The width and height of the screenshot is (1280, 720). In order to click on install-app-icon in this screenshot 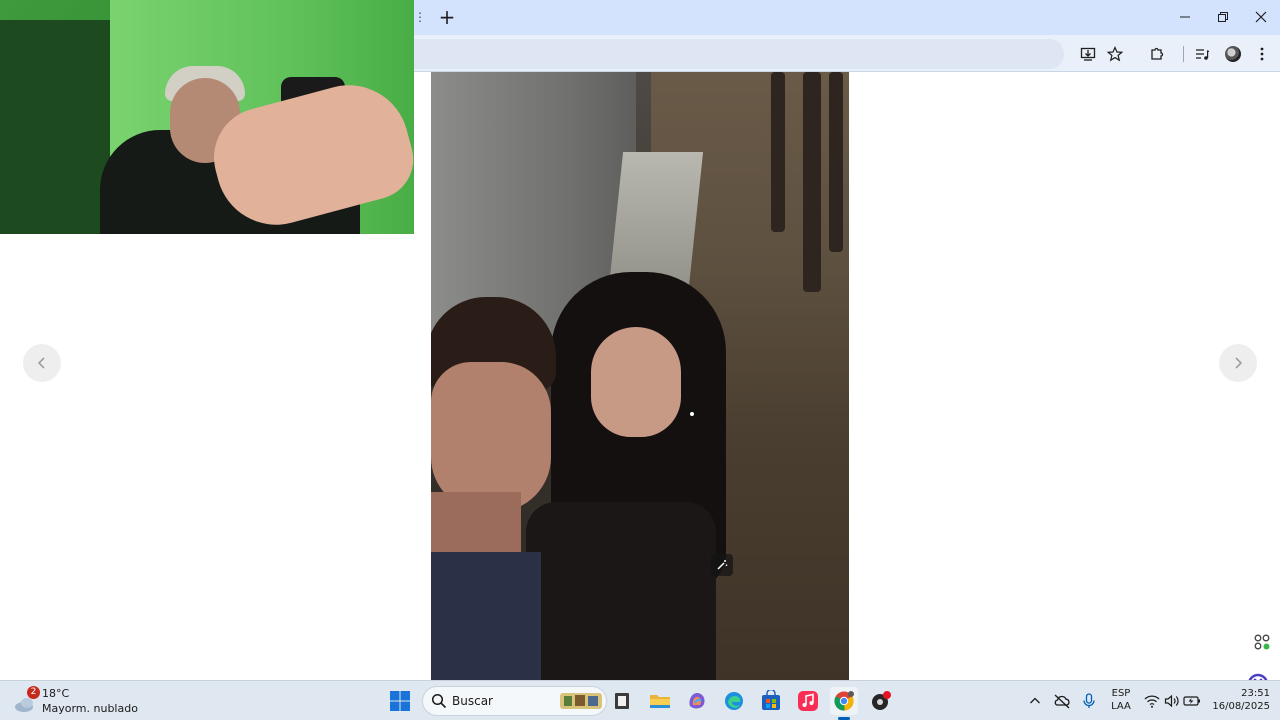, I will do `click(1088, 54)`.